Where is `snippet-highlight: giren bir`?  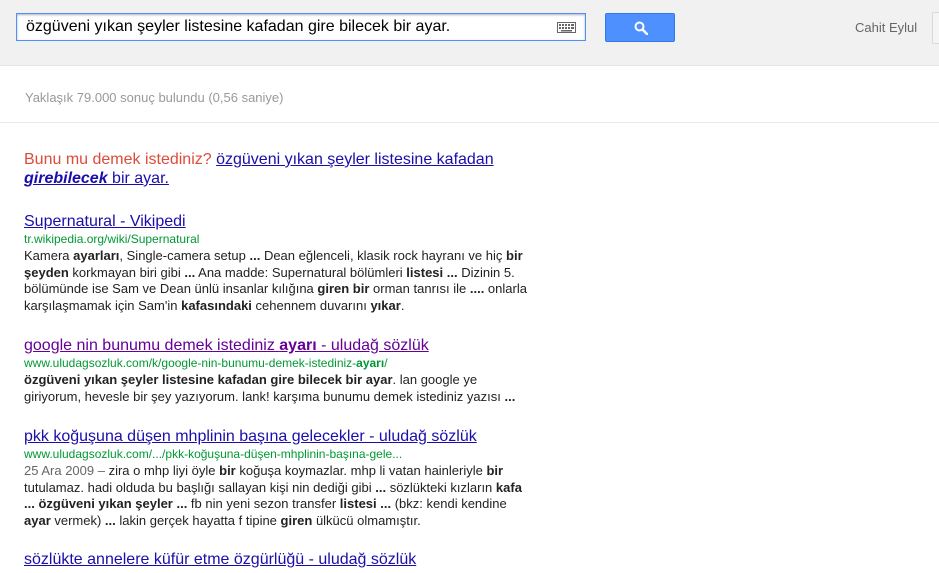
snippet-highlight: giren bir is located at coordinates (343, 288).